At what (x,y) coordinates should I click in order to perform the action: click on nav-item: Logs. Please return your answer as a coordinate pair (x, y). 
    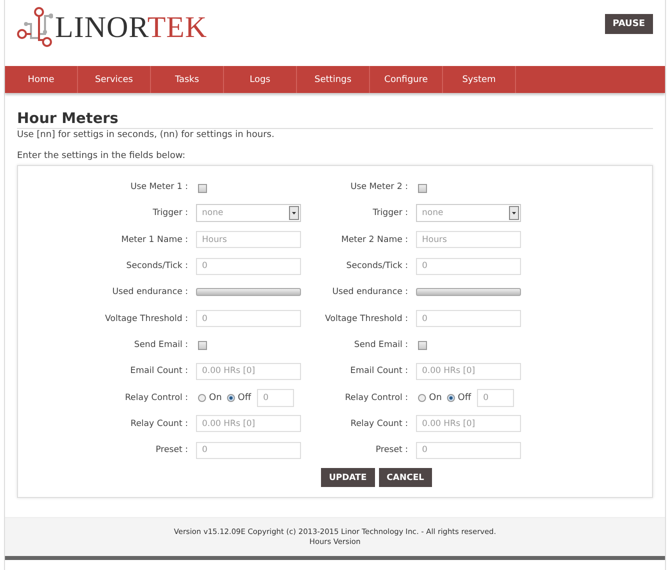
    Looking at the image, I should click on (260, 79).